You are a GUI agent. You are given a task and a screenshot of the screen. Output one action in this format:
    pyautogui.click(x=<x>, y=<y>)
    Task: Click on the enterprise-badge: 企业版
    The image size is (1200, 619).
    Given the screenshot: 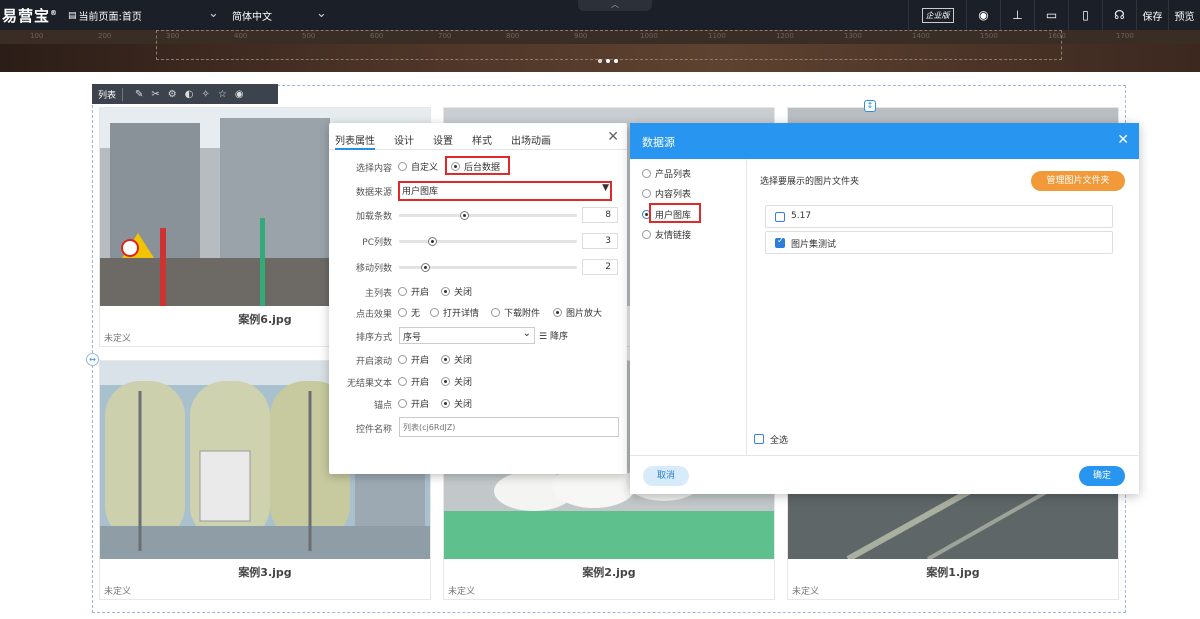 What is the action you would take?
    pyautogui.click(x=937, y=15)
    